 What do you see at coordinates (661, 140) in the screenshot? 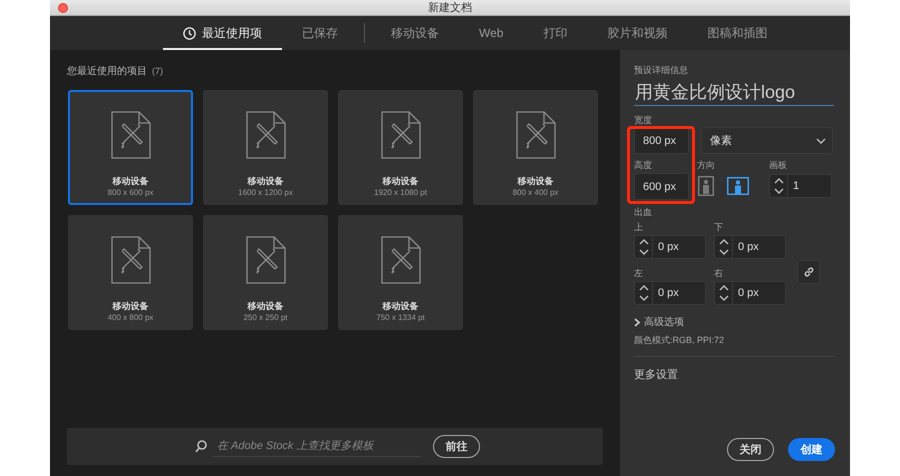
I see `width-field: 800 px` at bounding box center [661, 140].